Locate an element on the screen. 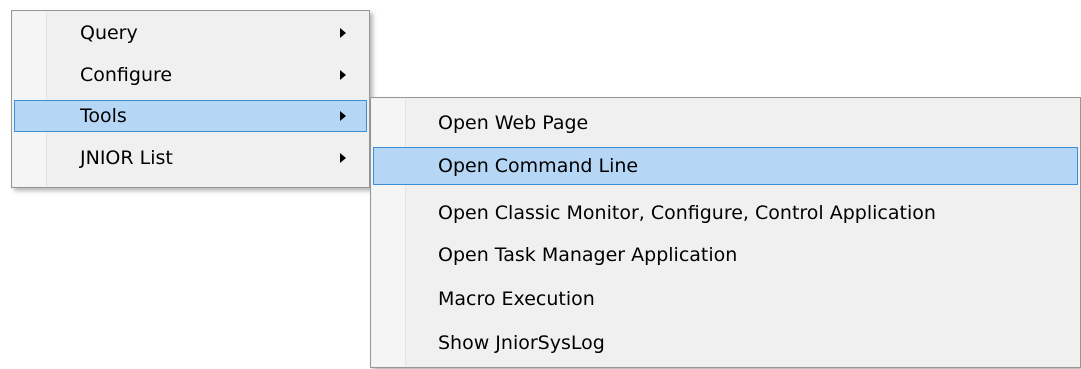  menu-item-label: Open Task Manager Application is located at coordinates (588, 254).